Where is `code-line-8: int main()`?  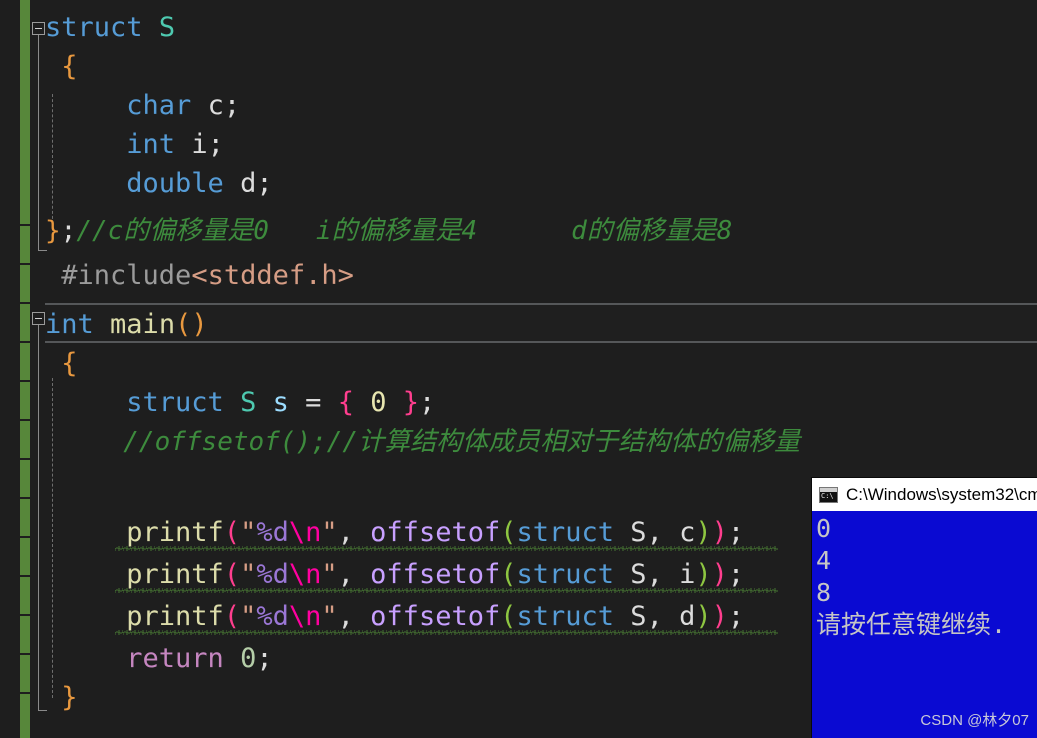
code-line-8: int main() is located at coordinates (126, 324).